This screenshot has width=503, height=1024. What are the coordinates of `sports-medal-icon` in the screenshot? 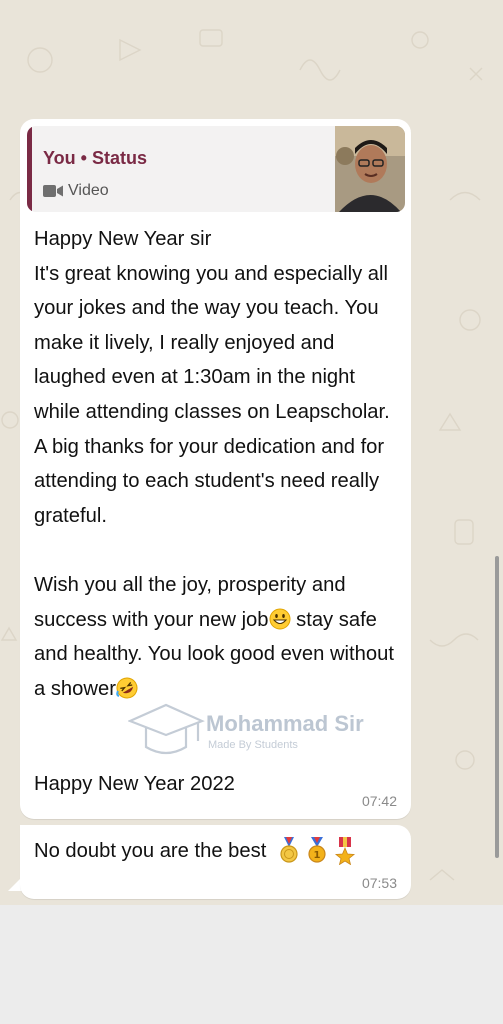 It's located at (289, 851).